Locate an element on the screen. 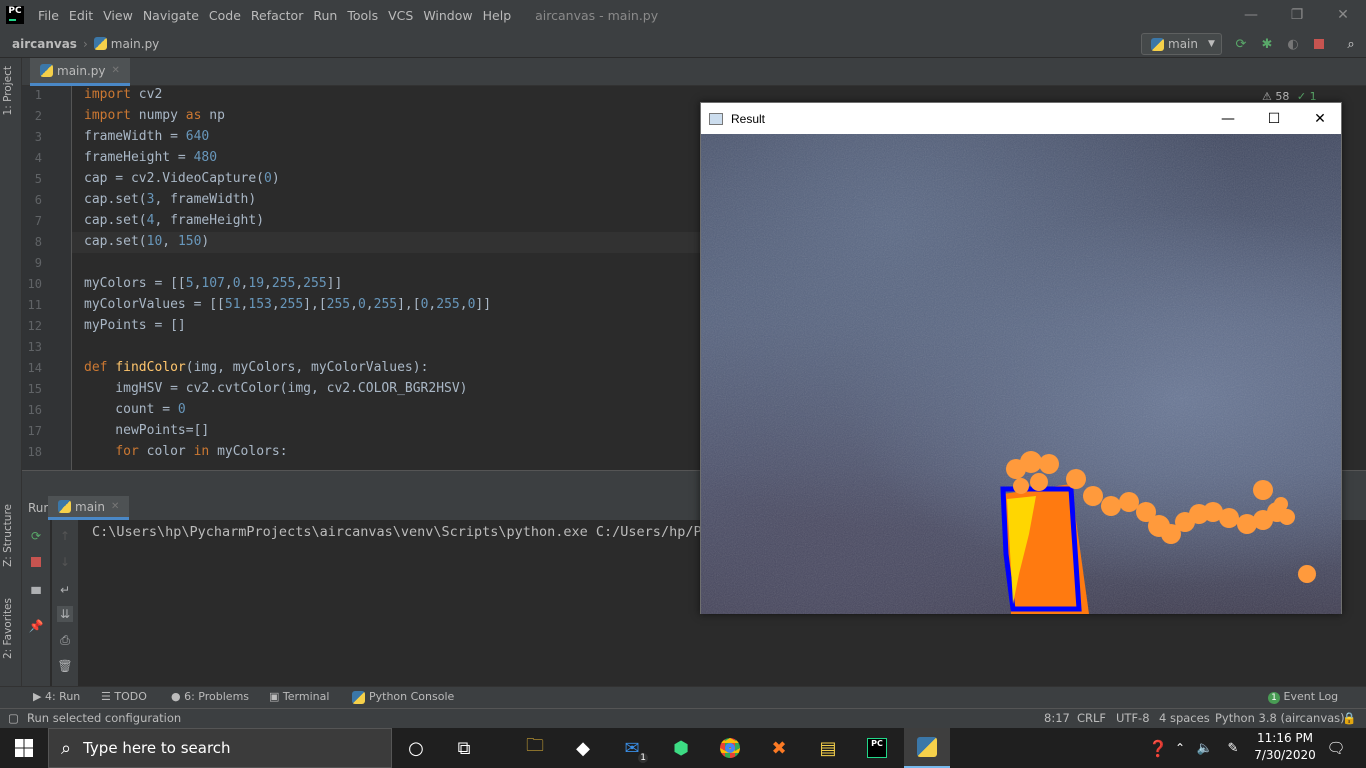 The width and height of the screenshot is (1366, 768). event-log-button: 1 Event Log is located at coordinates (1303, 697).